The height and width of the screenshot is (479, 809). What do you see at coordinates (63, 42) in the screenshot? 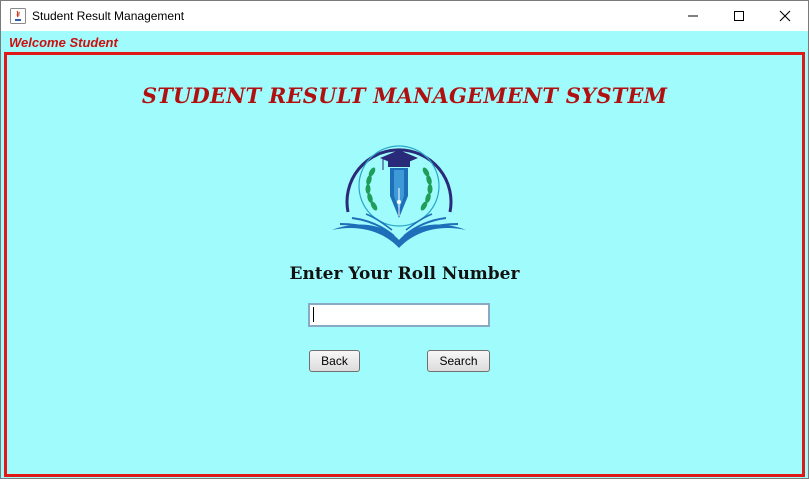
I see `welcome-label: Welcome Student` at bounding box center [63, 42].